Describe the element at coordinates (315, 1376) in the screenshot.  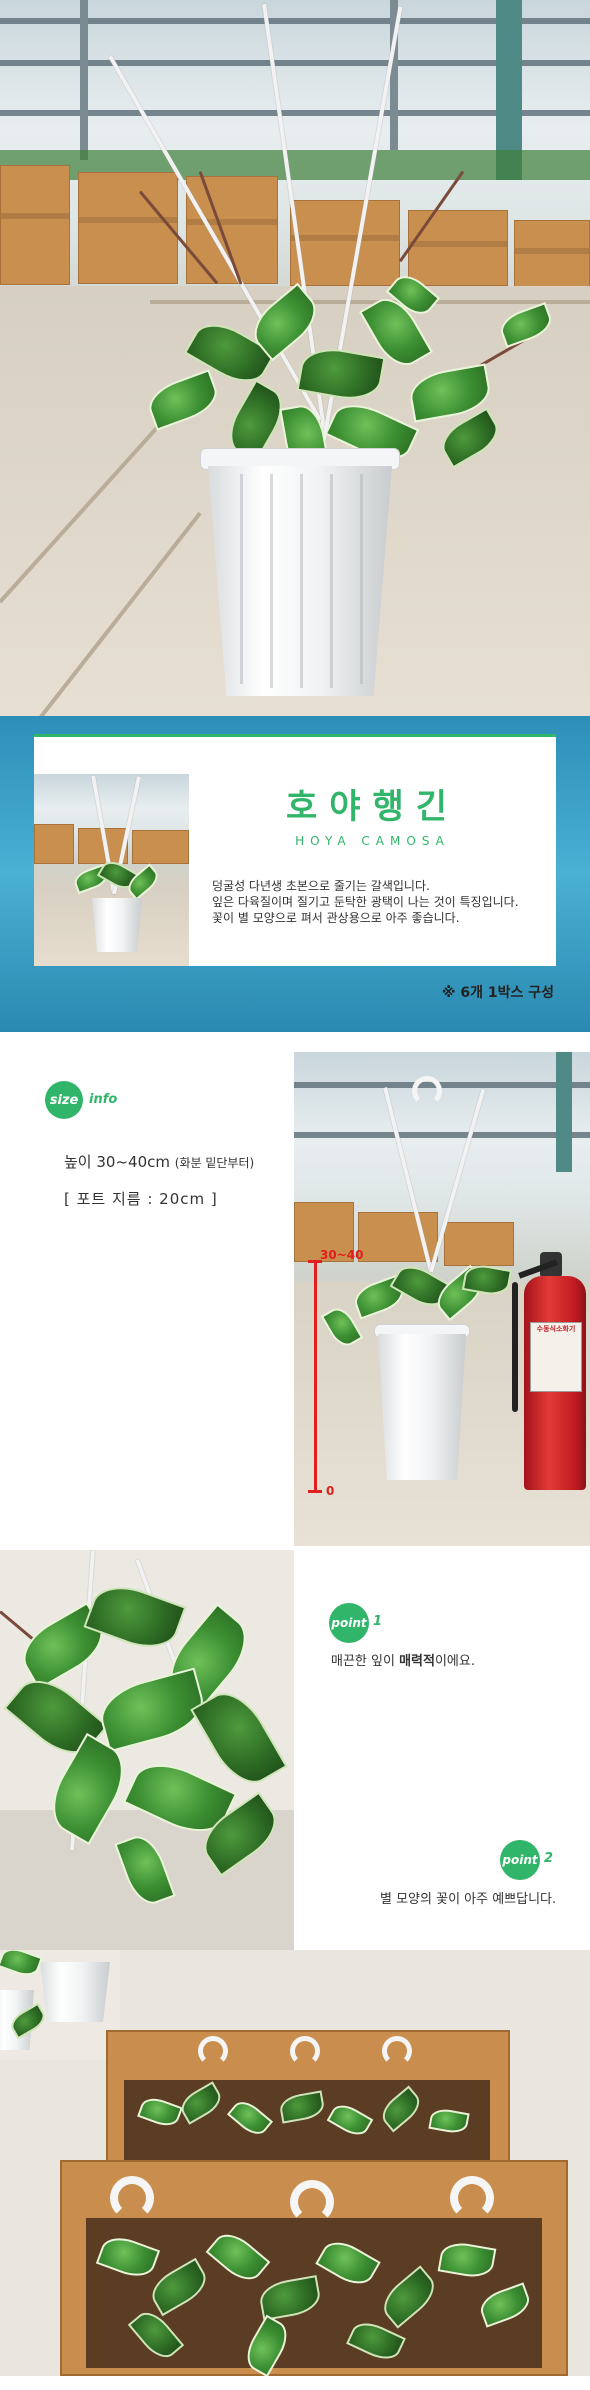
I see `height-scale-line` at that location.